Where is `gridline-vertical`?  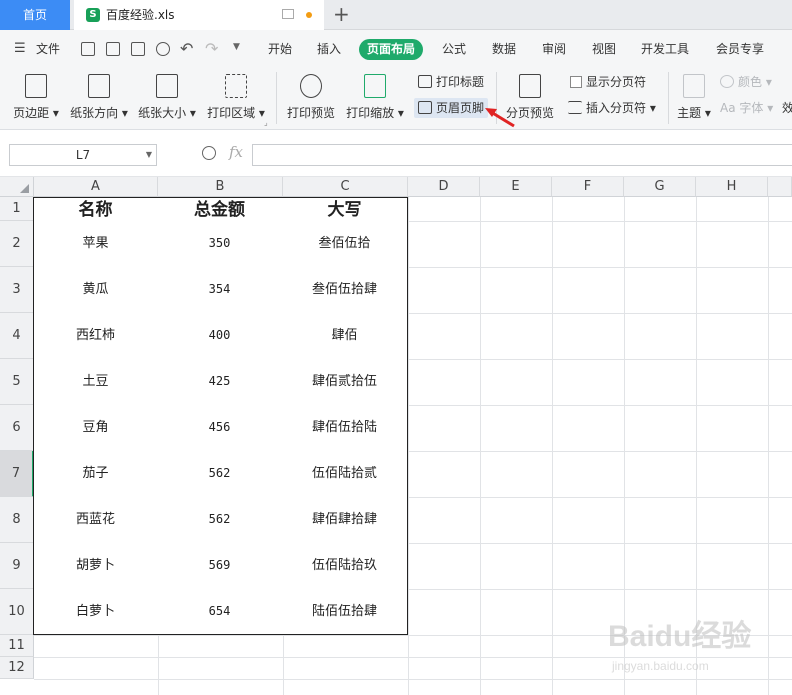 gridline-vertical is located at coordinates (552, 446).